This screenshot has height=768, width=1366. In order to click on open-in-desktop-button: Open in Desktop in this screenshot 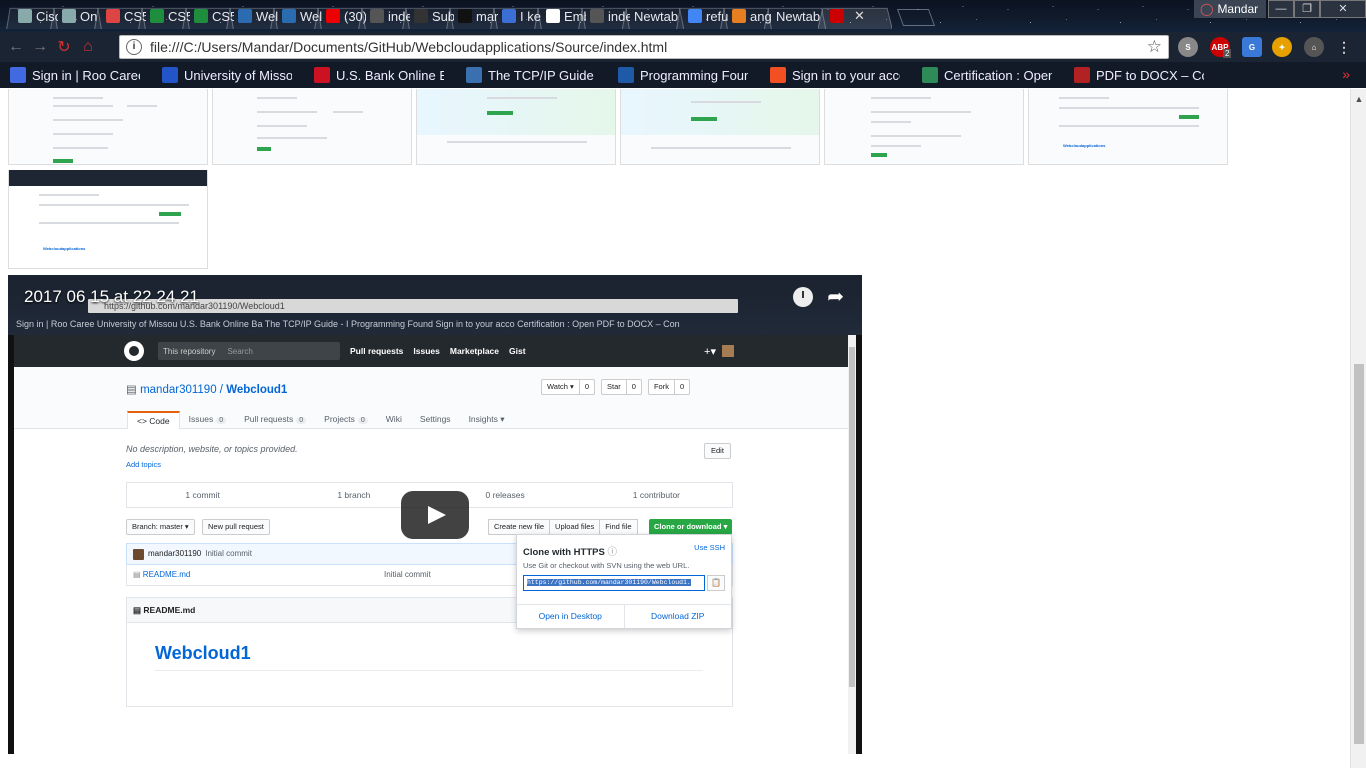, I will do `click(570, 616)`.